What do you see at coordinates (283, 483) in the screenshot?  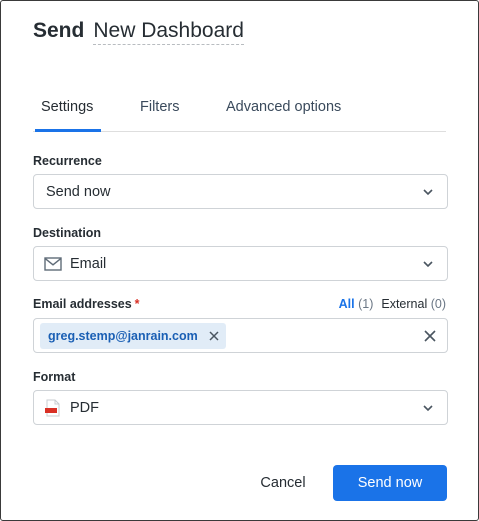 I see `cancel-button: Cancel` at bounding box center [283, 483].